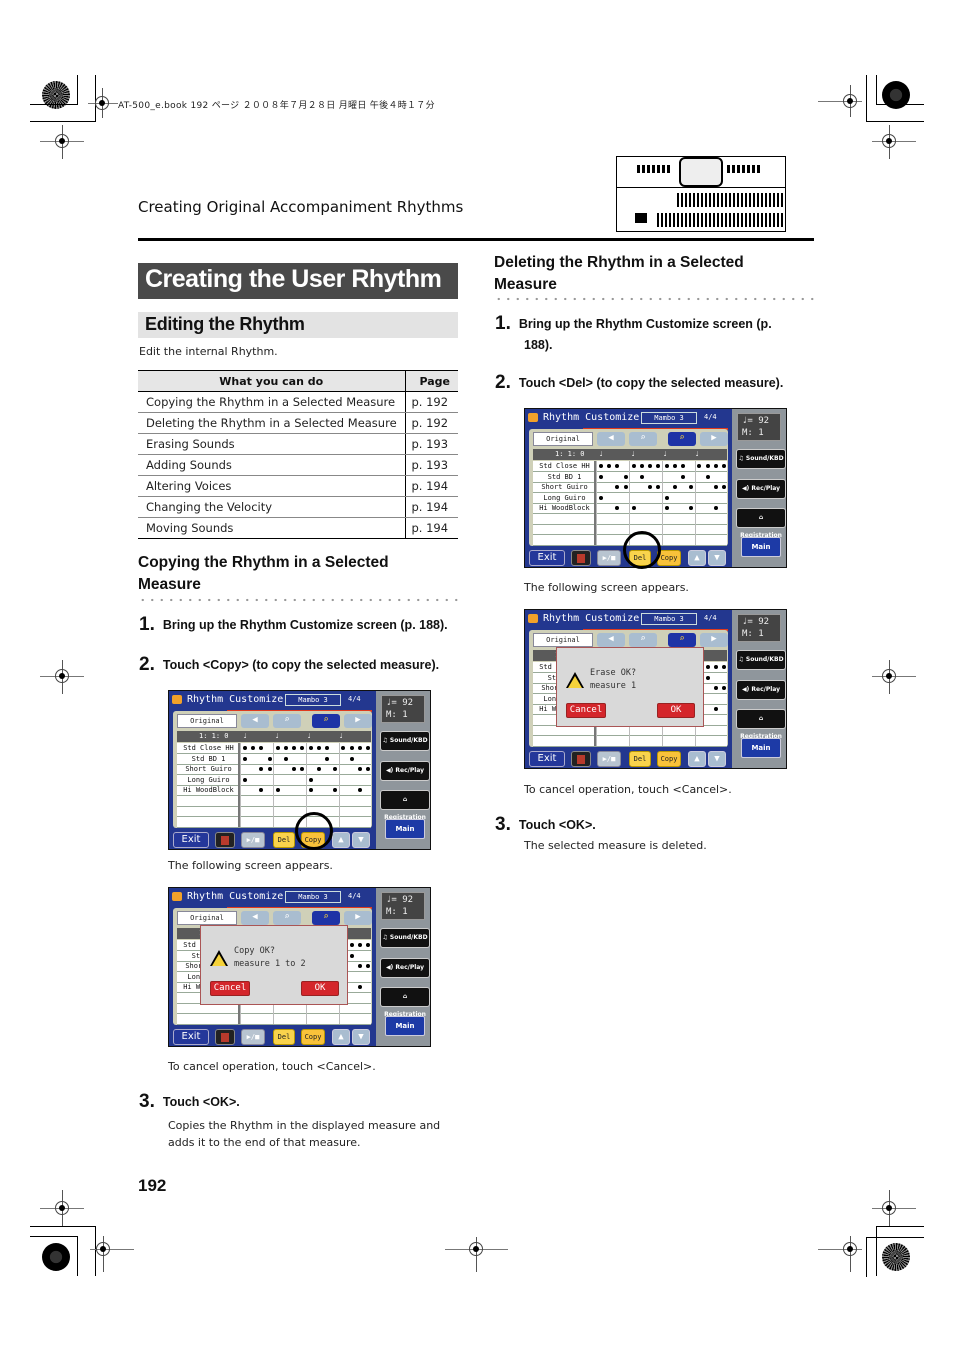 The image size is (954, 1351). Describe the element at coordinates (313, 1037) in the screenshot. I see `copy-button: Copy` at that location.